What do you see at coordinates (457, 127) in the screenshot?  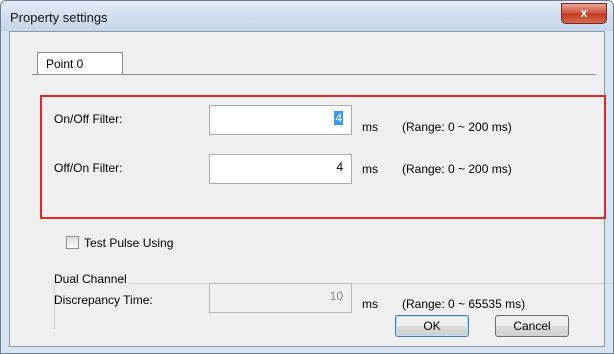 I see `on-off-filter-range: (Range: 0 ~ 200 ms)` at bounding box center [457, 127].